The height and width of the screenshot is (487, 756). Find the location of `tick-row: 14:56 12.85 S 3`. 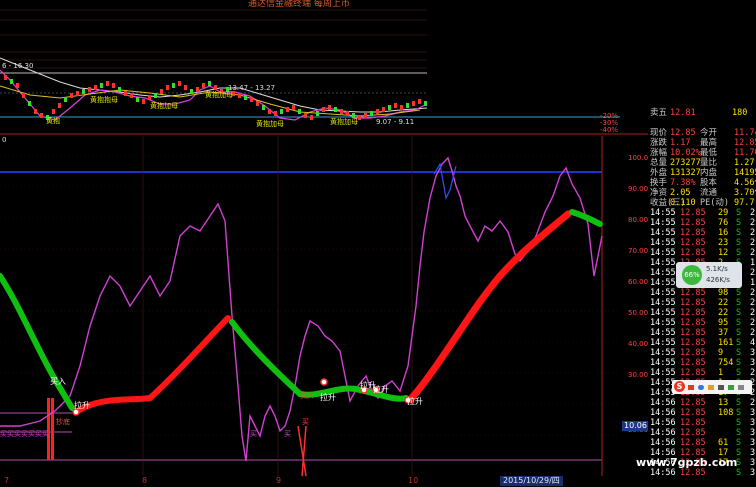

tick-row: 14:56 12.85 S 3 is located at coordinates (702, 433).